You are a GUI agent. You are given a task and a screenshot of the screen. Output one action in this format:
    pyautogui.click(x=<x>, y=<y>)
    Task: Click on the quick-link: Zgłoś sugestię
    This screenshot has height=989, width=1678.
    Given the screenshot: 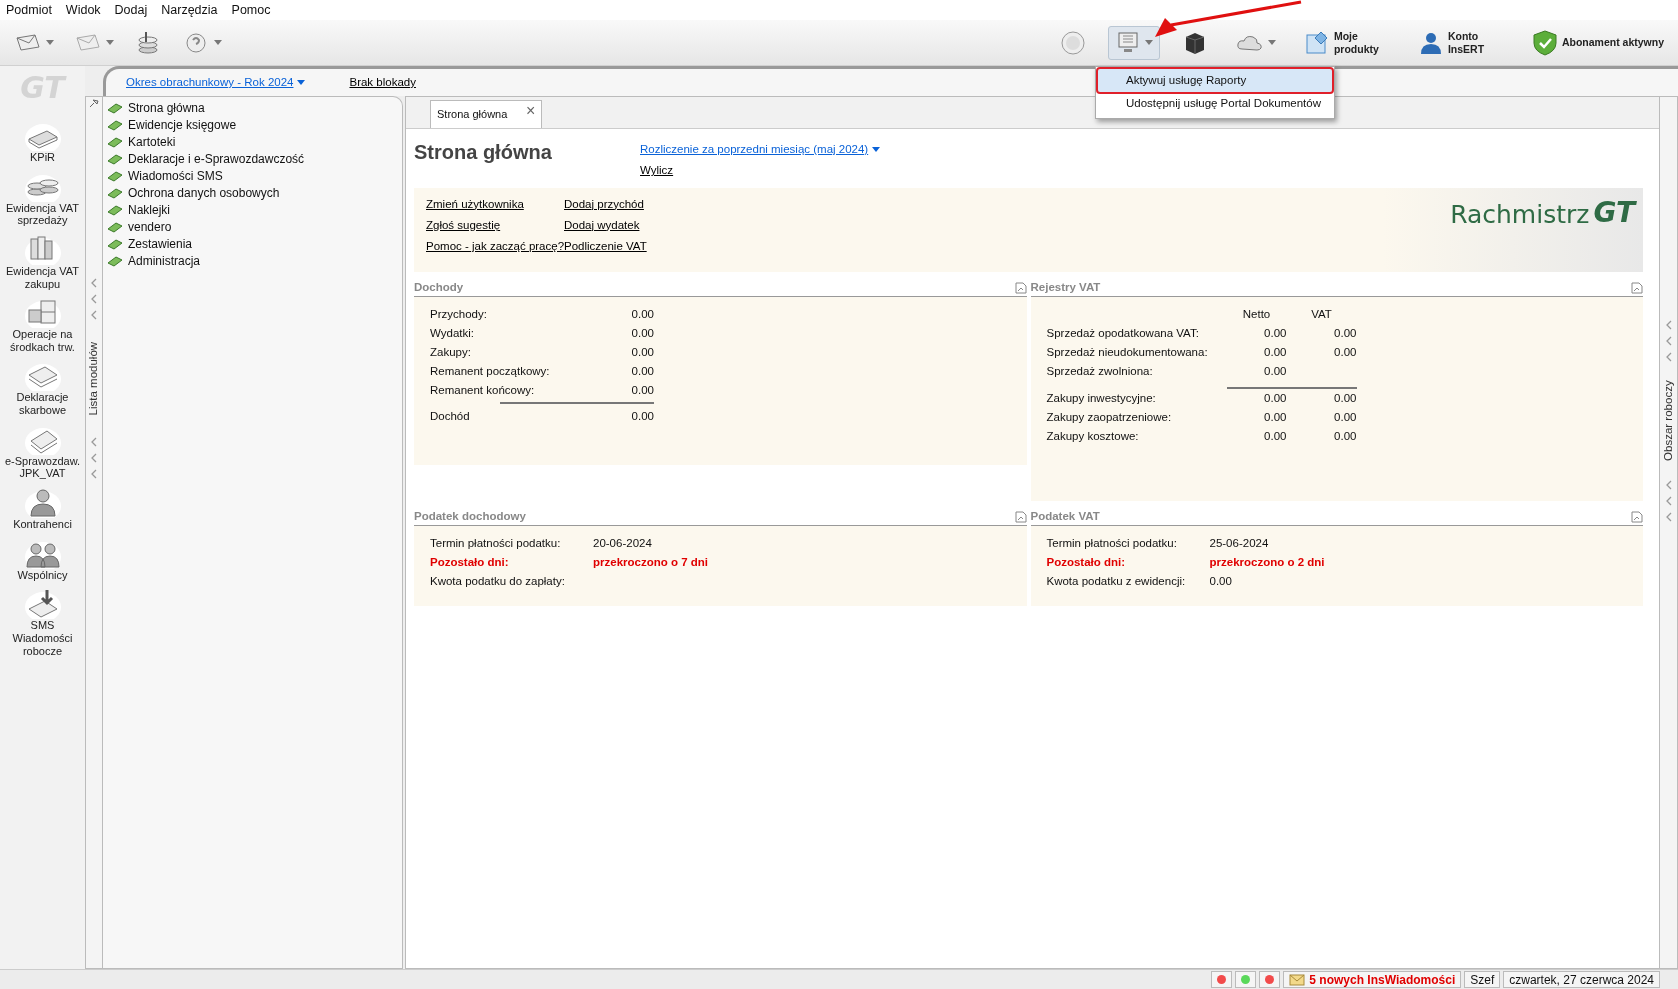 What is the action you would take?
    pyautogui.click(x=463, y=225)
    